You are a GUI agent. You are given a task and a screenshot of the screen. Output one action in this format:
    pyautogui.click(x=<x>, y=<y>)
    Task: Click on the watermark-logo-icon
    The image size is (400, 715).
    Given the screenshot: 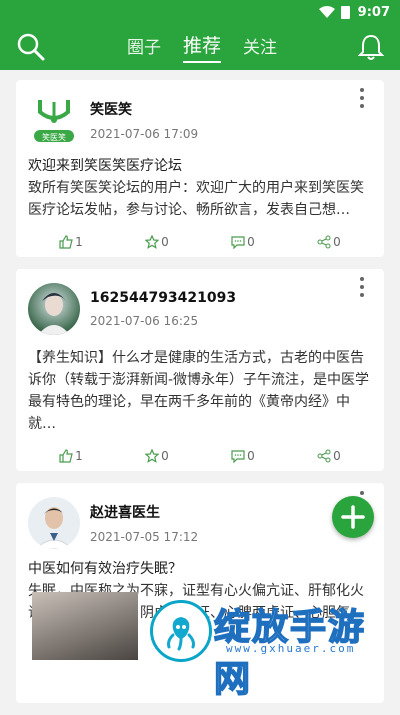 What is the action you would take?
    pyautogui.click(x=181, y=631)
    